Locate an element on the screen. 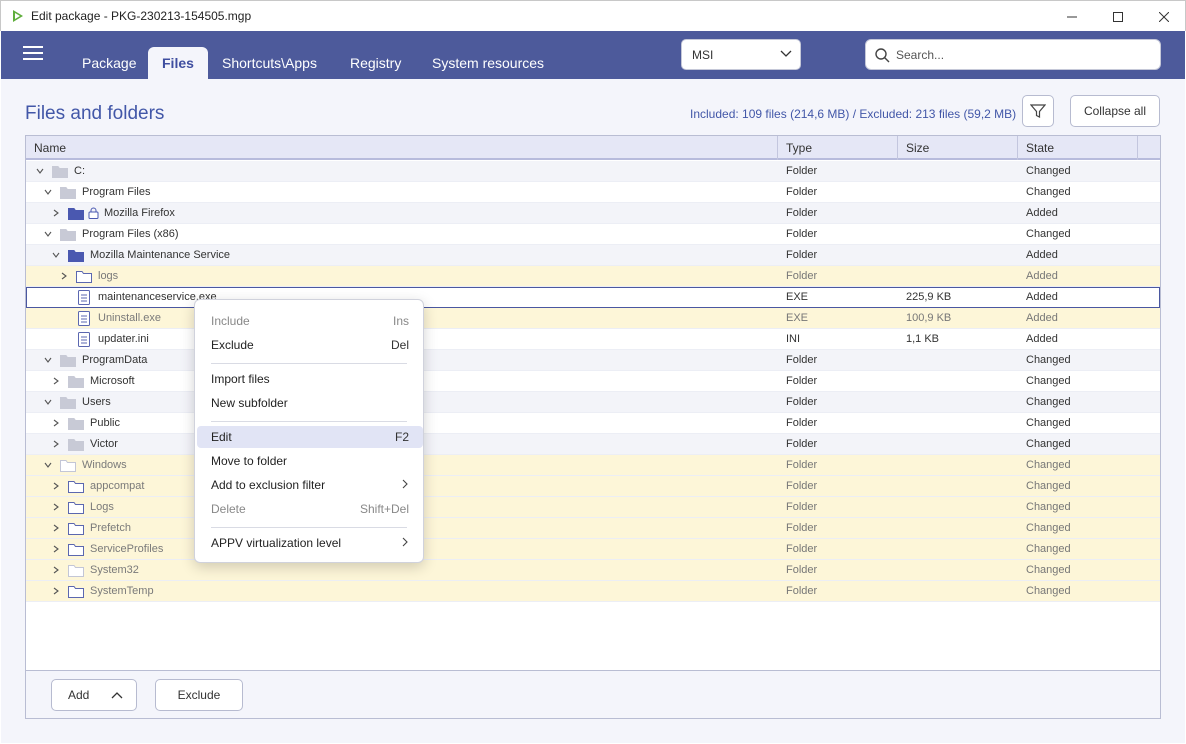 Image resolution: width=1186 pixels, height=744 pixels. table-row: Mozilla Maintenance Service Folder Added is located at coordinates (593, 255).